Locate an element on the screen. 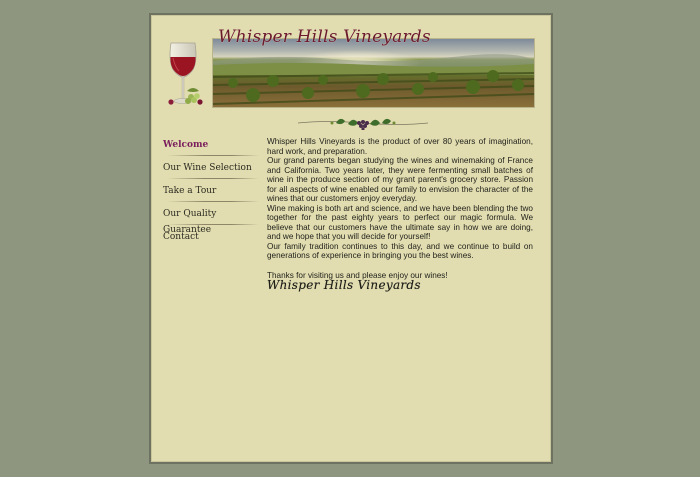 The width and height of the screenshot is (700, 477). nav-item-quality-guarantee: Our Quality Guarantee is located at coordinates (211, 219).